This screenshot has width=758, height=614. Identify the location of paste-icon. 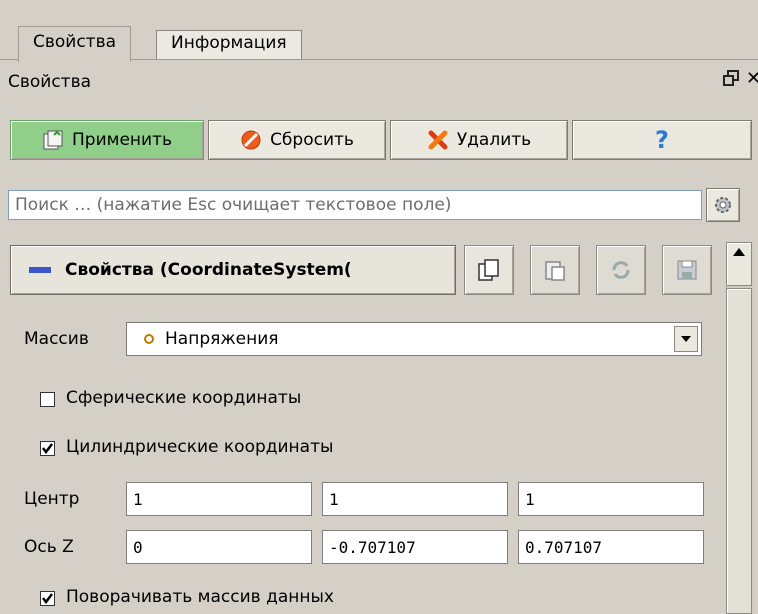
(555, 271).